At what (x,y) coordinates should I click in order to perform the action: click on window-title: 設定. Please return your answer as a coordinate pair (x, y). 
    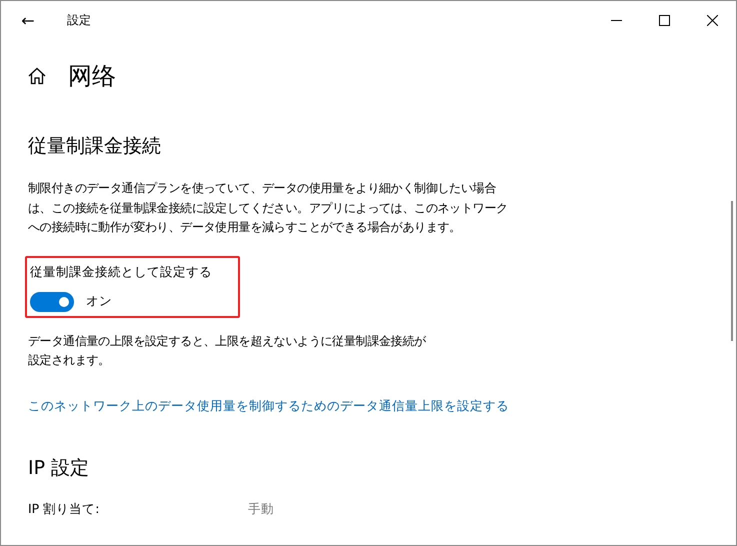
    Looking at the image, I should click on (79, 20).